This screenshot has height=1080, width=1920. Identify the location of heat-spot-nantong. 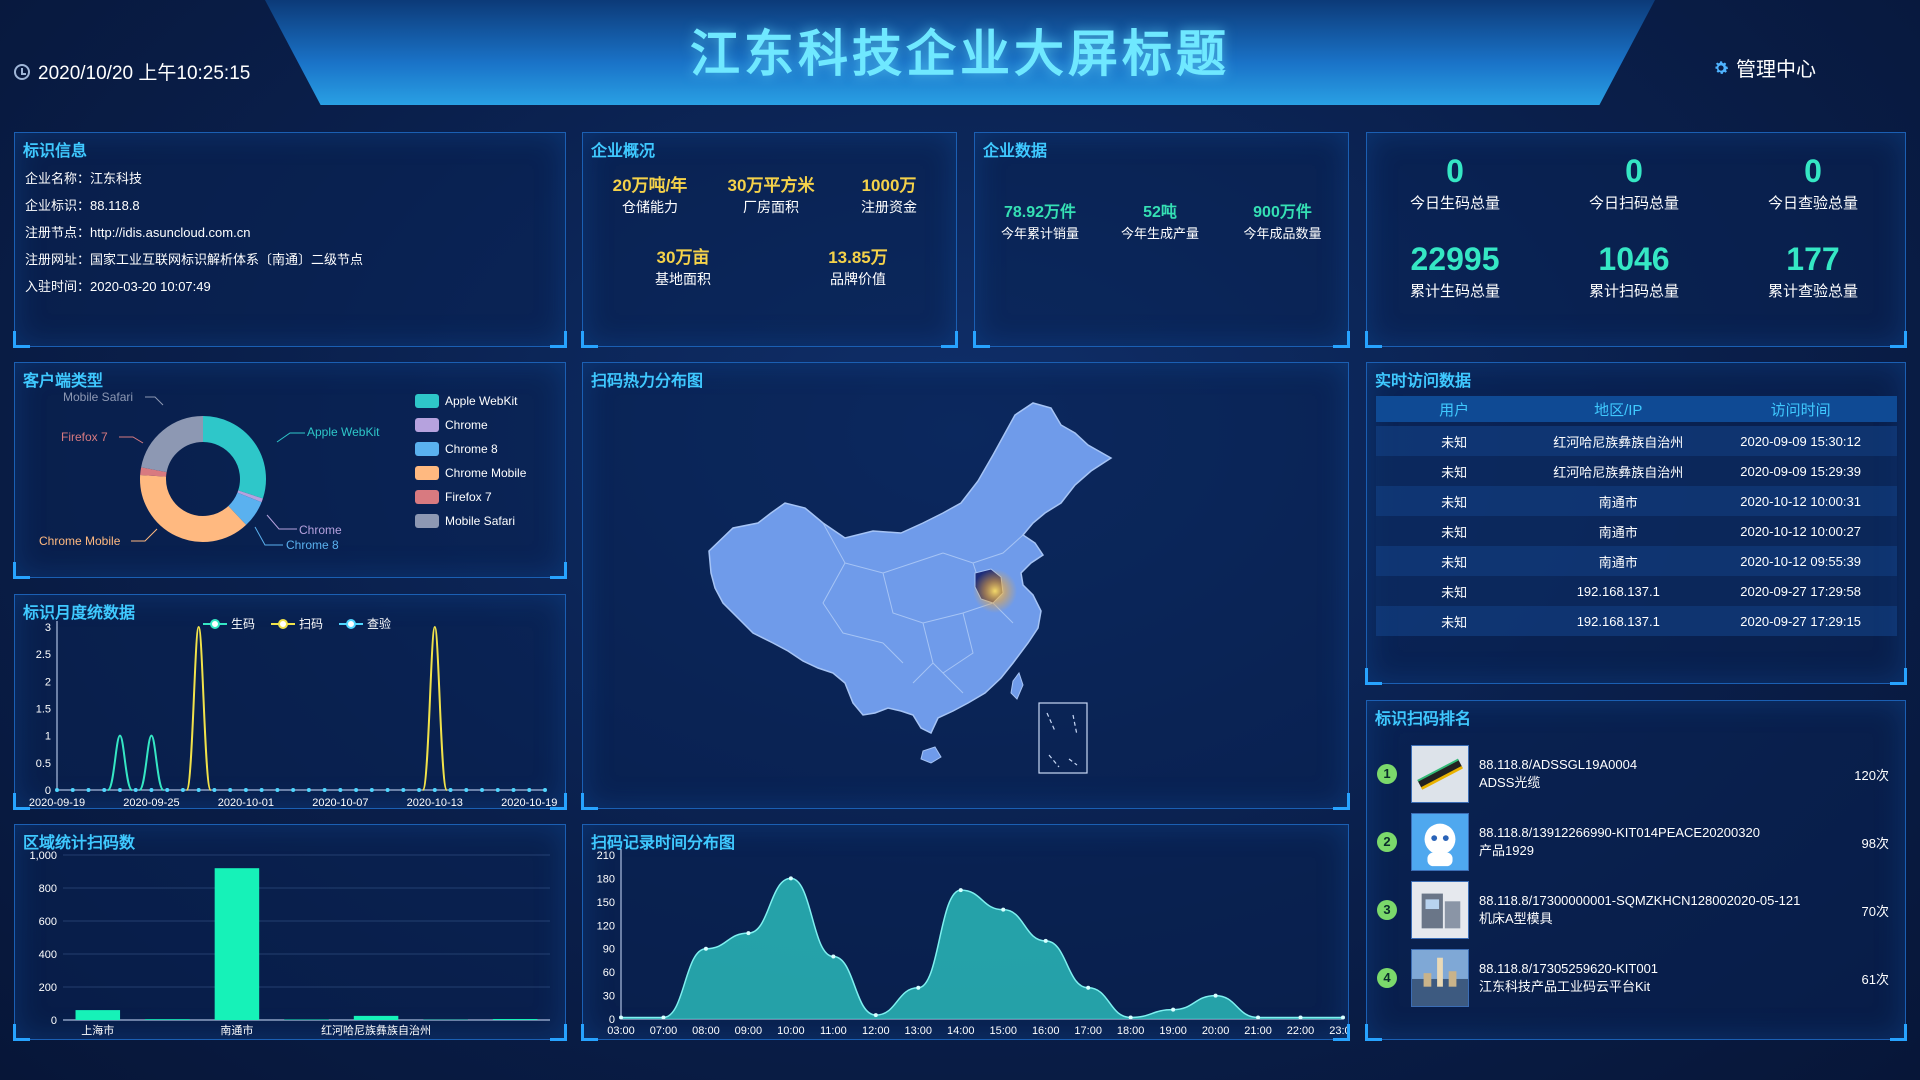
(995, 591).